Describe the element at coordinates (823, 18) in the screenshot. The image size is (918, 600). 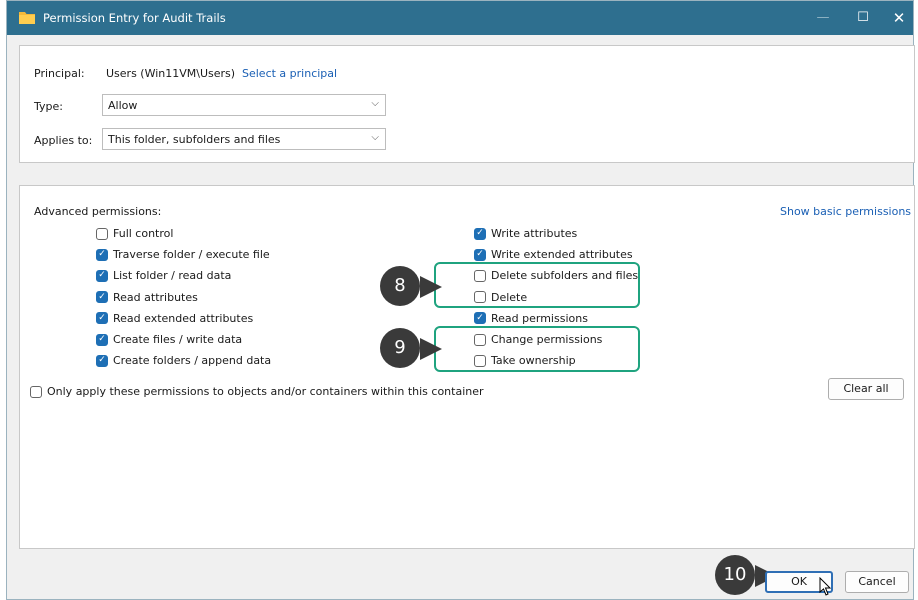
I see `minimize-button: —` at that location.